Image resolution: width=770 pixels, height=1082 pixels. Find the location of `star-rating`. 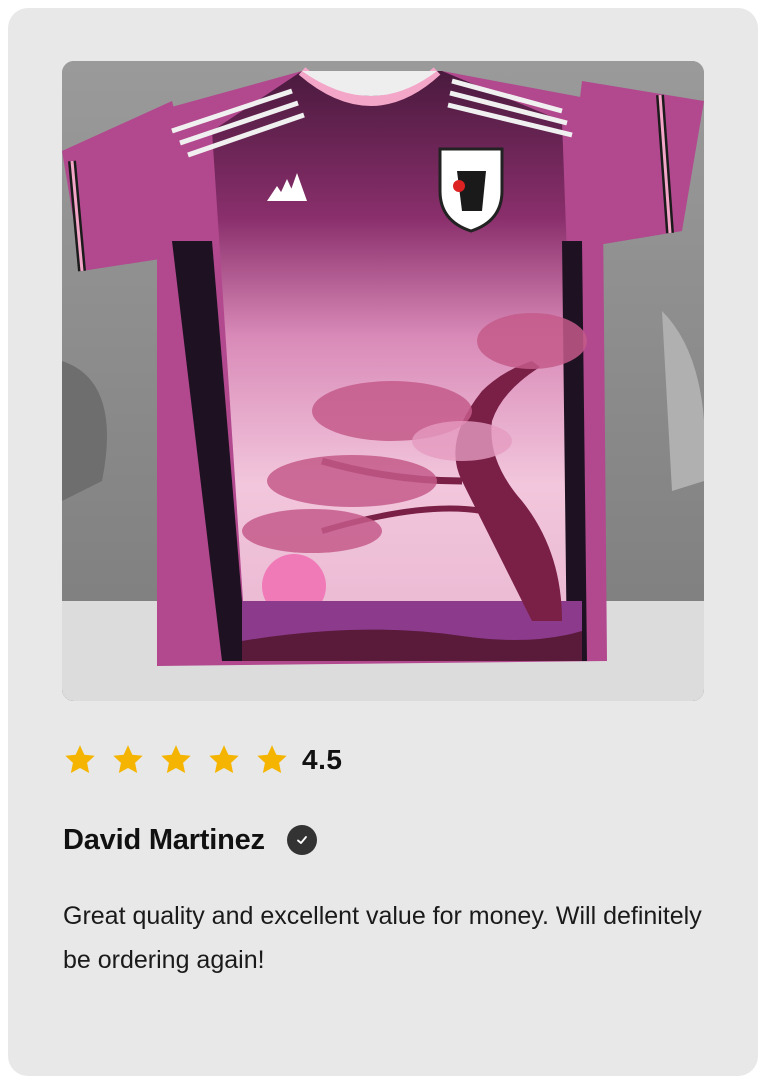

star-rating is located at coordinates (182, 760).